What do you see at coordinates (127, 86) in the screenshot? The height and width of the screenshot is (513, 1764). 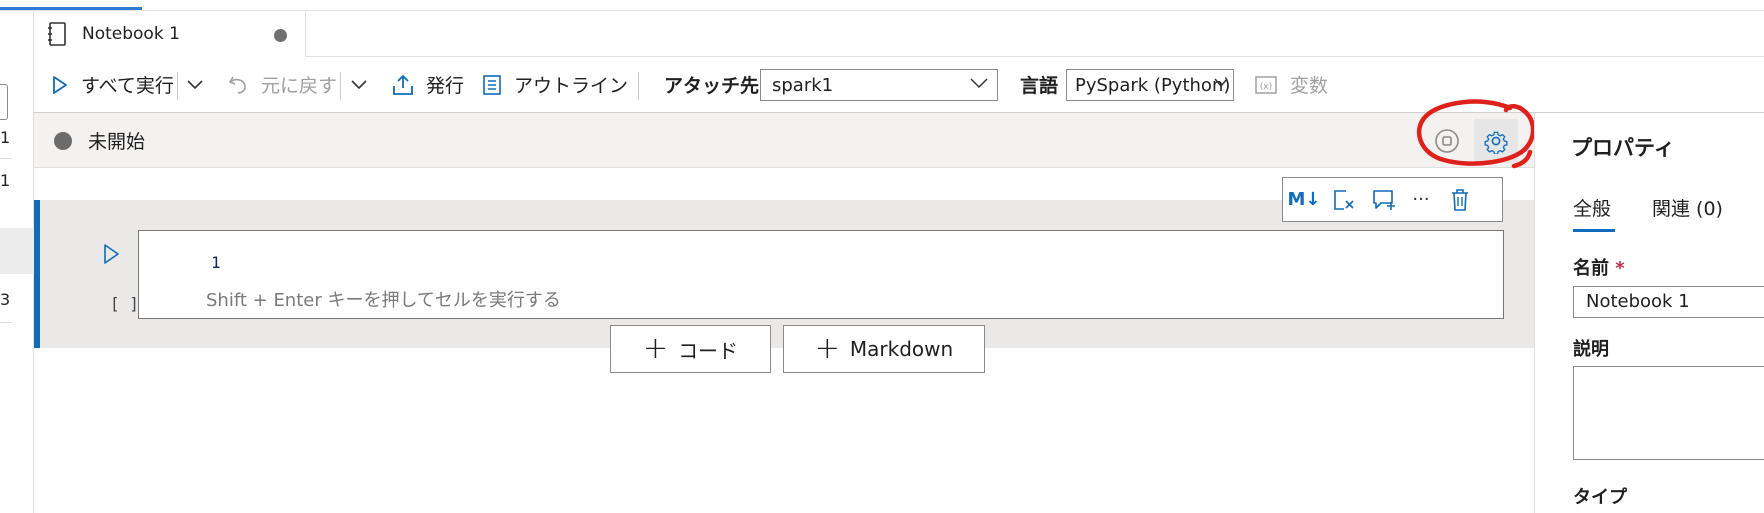 I see `run-all-label: すべて実行` at bounding box center [127, 86].